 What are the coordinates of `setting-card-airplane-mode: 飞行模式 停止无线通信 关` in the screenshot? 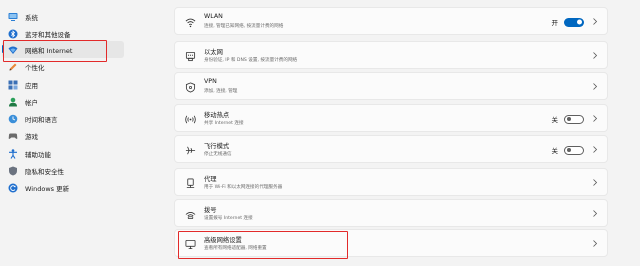 It's located at (391, 149).